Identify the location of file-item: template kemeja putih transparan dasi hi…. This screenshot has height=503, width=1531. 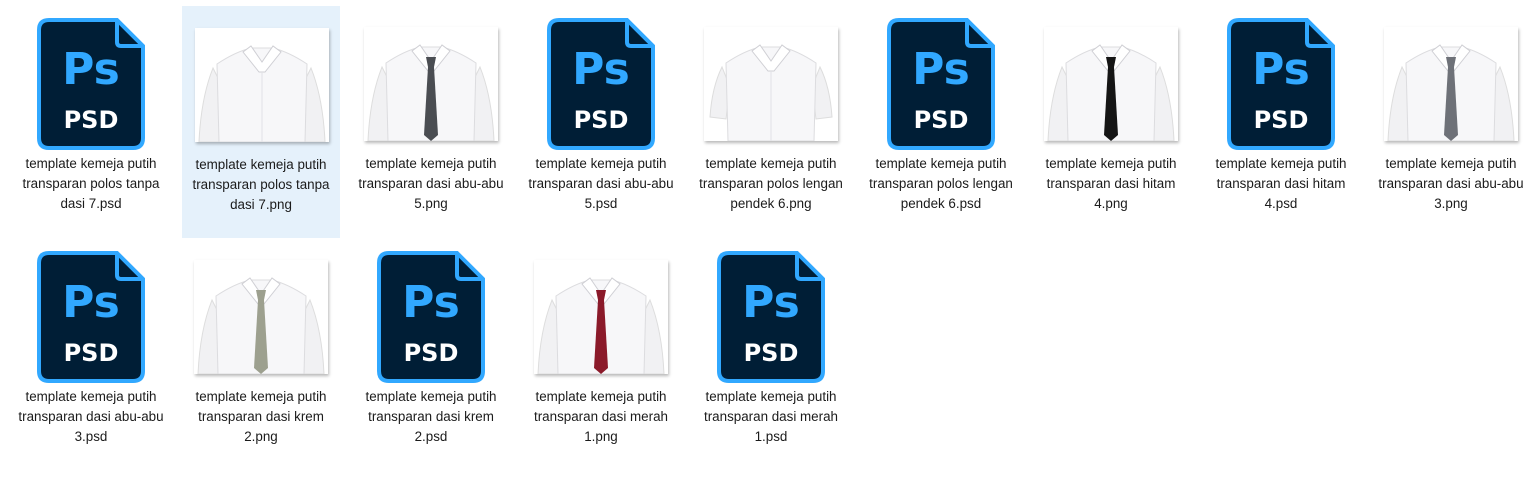
(1111, 122).